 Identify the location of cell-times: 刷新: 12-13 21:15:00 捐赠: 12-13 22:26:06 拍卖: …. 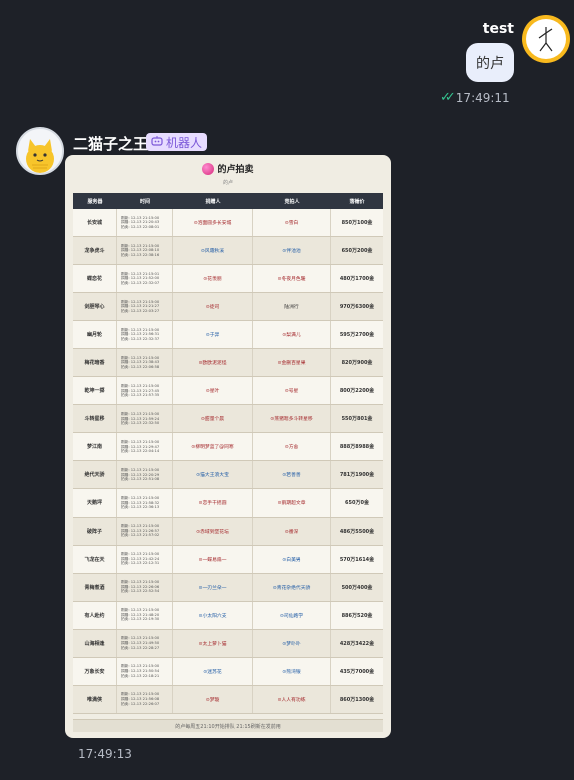
(145, 587).